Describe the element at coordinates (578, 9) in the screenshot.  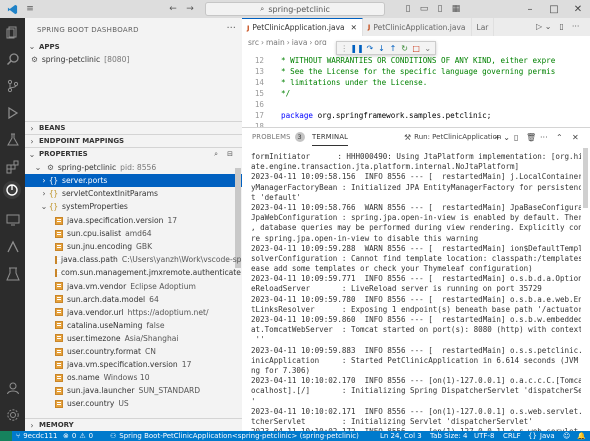
I see `close-button: ✕` at that location.